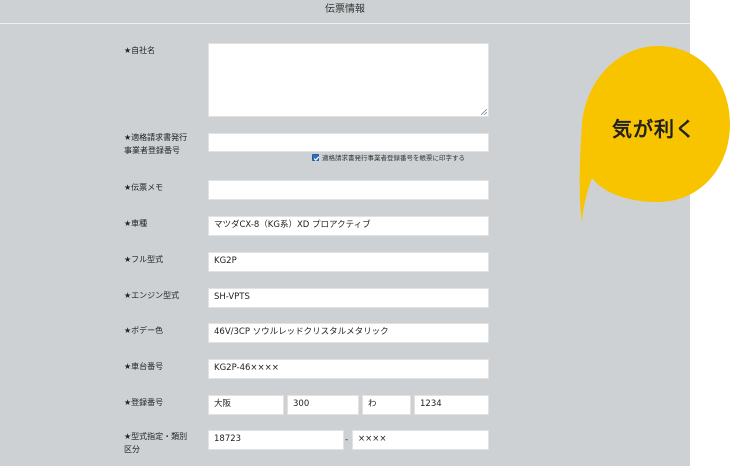 This screenshot has height=466, width=730. Describe the element at coordinates (152, 295) in the screenshot. I see `engine-model-label: ★エンジン型式` at that location.